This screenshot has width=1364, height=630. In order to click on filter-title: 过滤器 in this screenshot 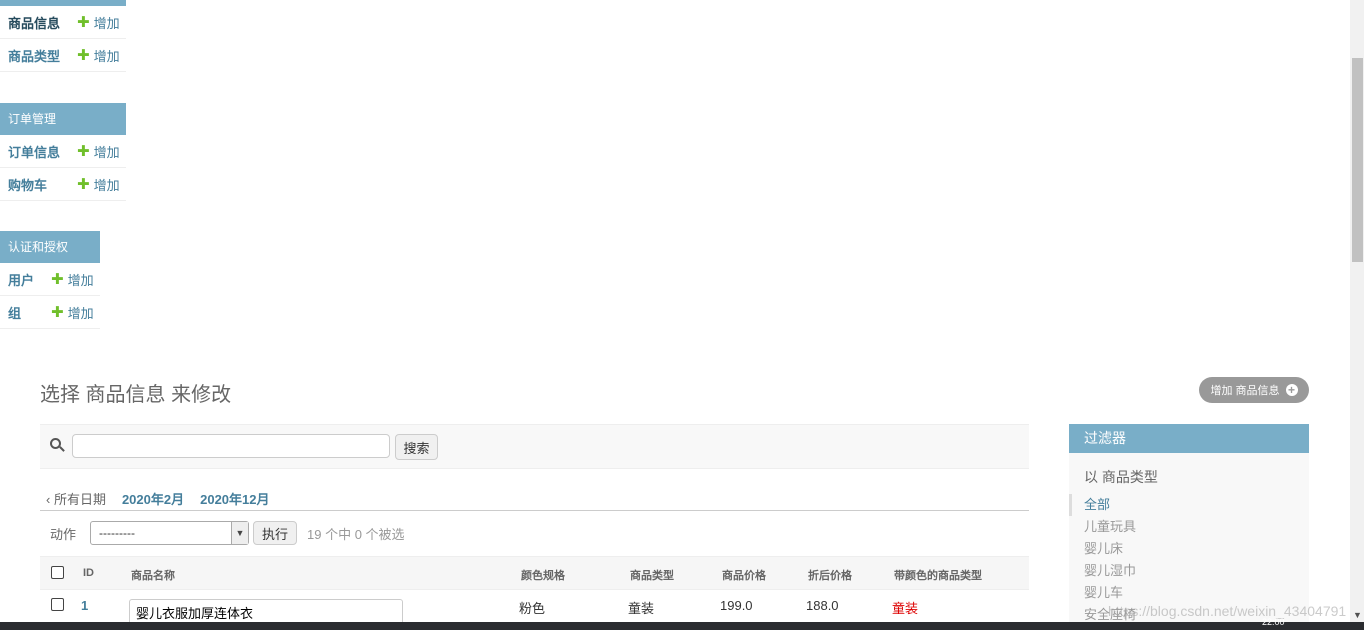, I will do `click(1189, 438)`.